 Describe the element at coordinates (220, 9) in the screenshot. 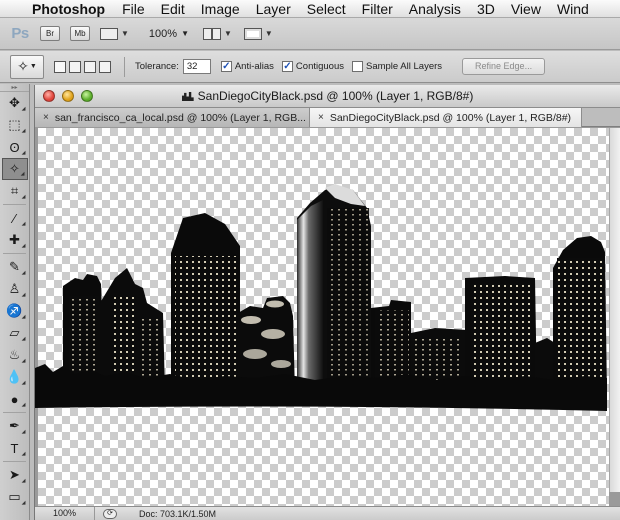

I see `menu-image: Image` at that location.